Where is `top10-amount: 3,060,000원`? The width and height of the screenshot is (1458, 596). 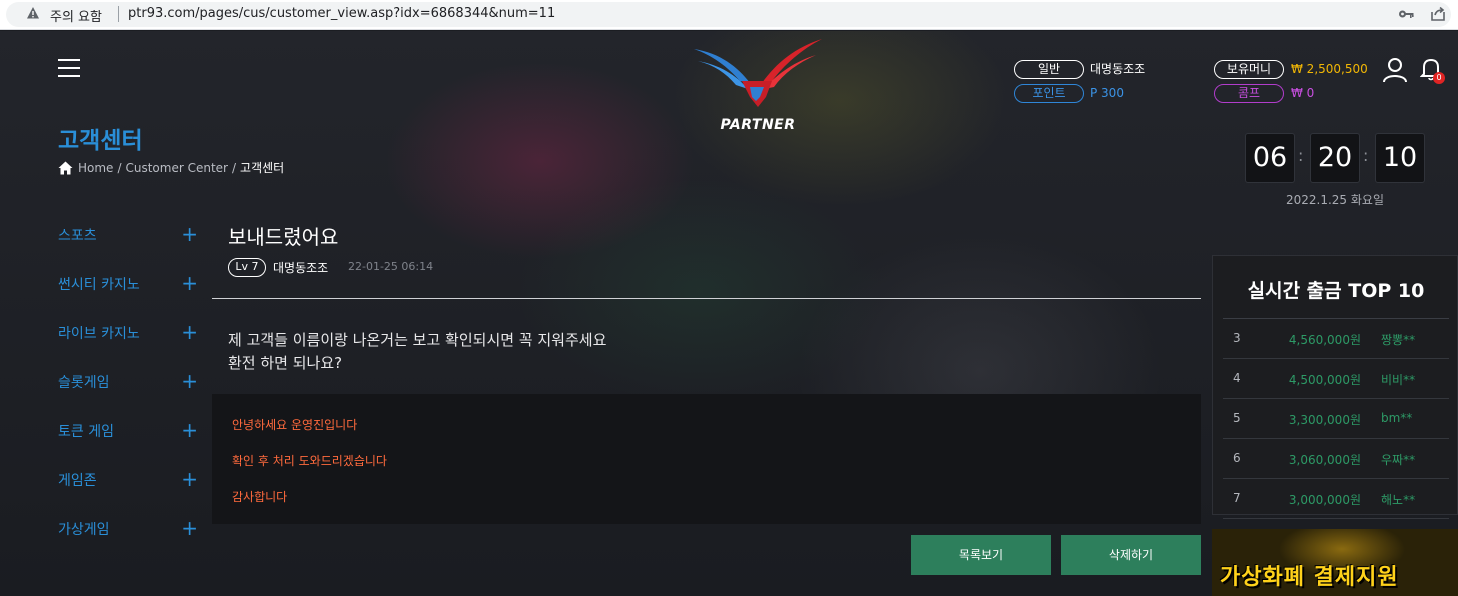 top10-amount: 3,060,000원 is located at coordinates (1324, 460).